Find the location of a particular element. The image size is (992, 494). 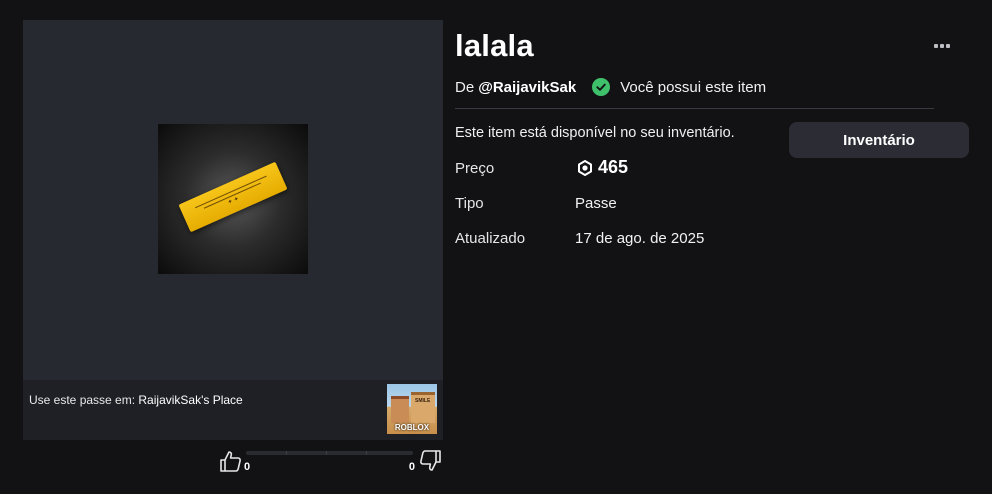

updated-value: 17 de ago. de 2025 is located at coordinates (640, 238).